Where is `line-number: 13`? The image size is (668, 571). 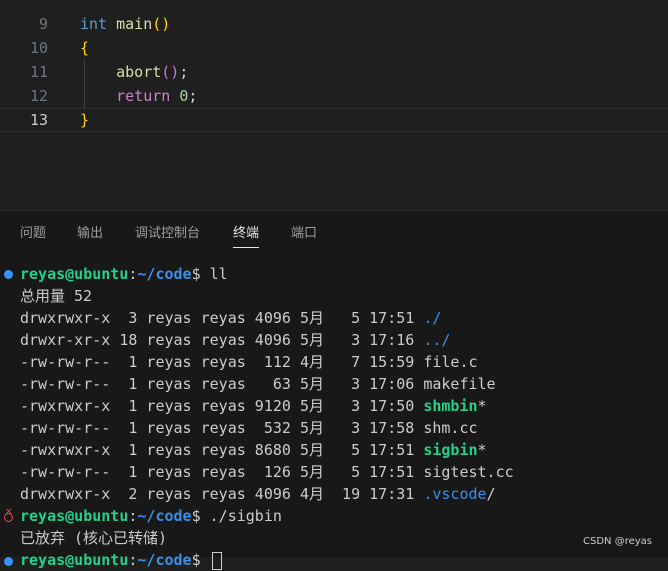
line-number: 13 is located at coordinates (38, 120).